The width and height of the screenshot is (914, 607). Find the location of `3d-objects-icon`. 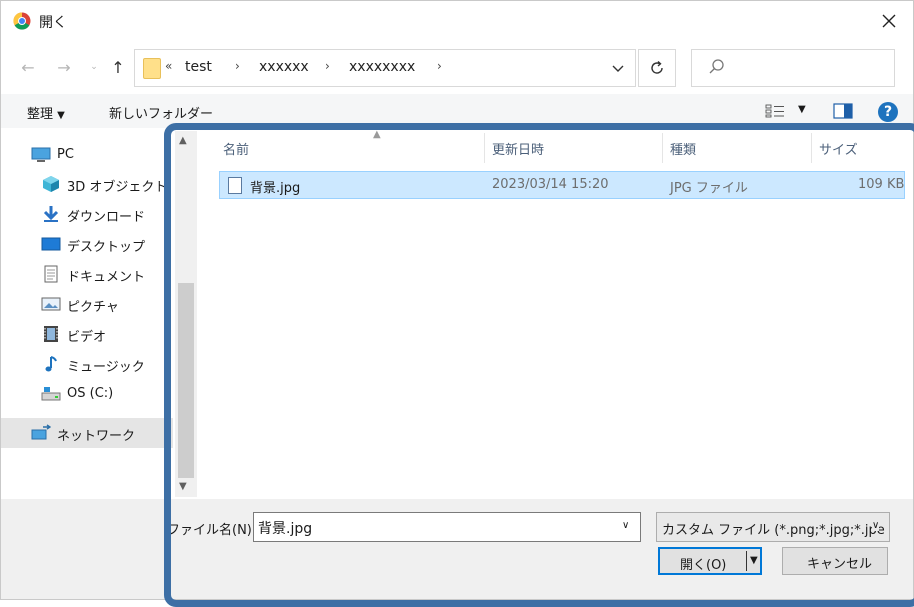

3d-objects-icon is located at coordinates (51, 184).